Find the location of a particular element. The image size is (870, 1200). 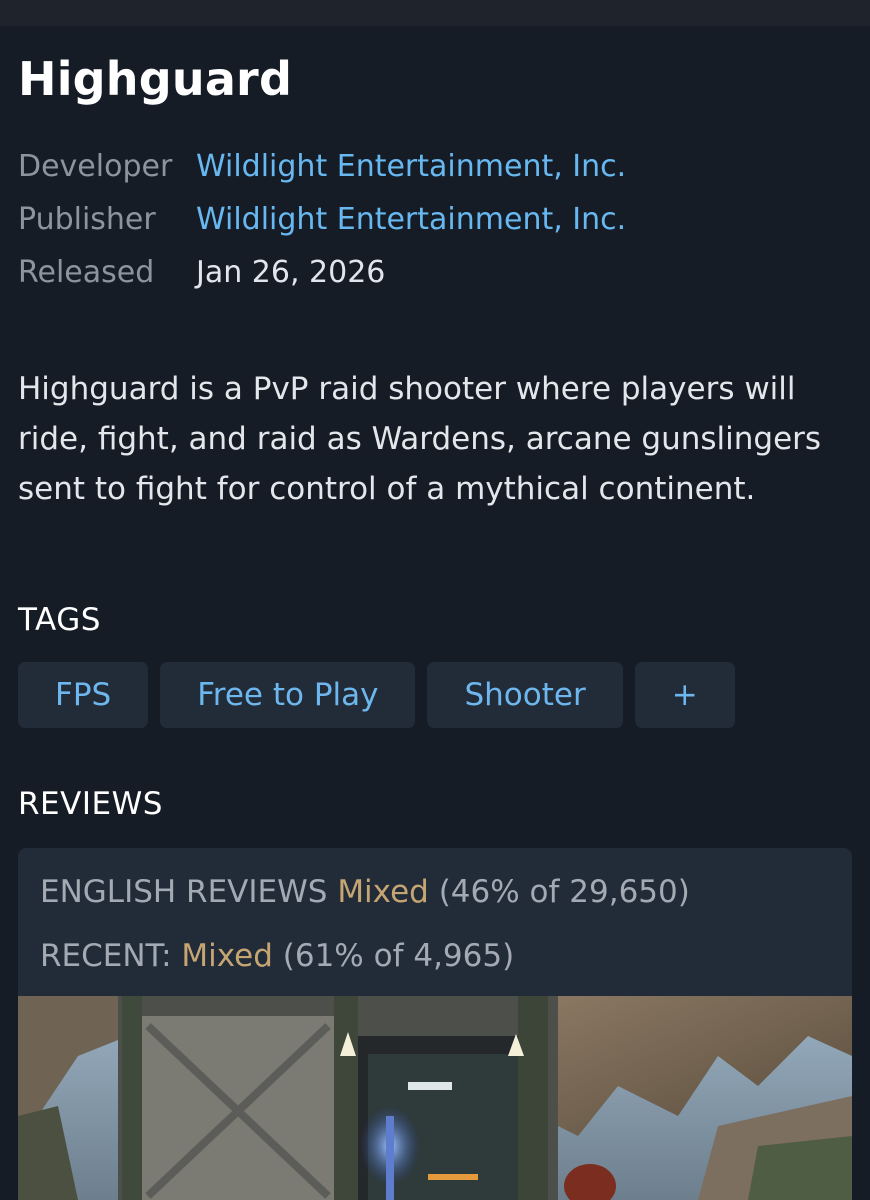

publisher-label: Publisher is located at coordinates (87, 219).